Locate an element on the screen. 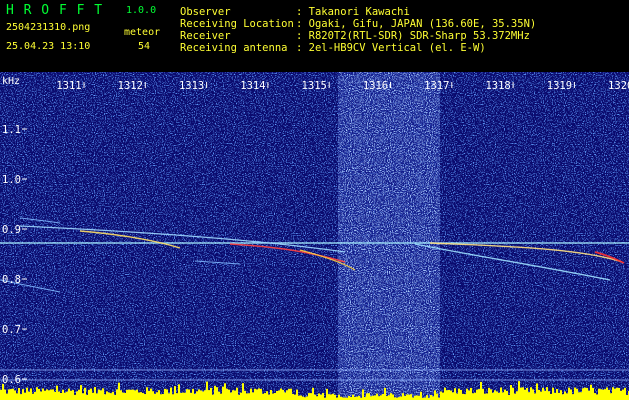  x-tick-label: 1317 is located at coordinates (436, 86).